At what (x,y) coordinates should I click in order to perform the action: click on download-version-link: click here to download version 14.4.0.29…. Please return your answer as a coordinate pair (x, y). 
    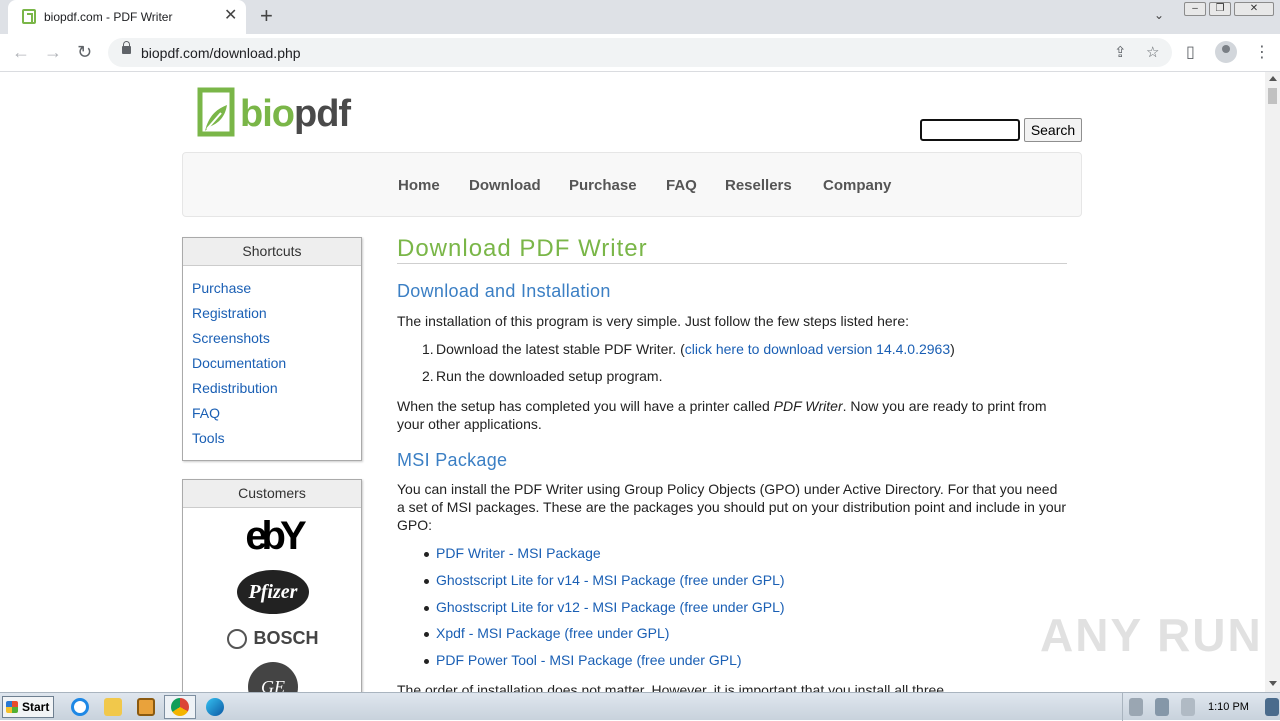
    Looking at the image, I should click on (817, 349).